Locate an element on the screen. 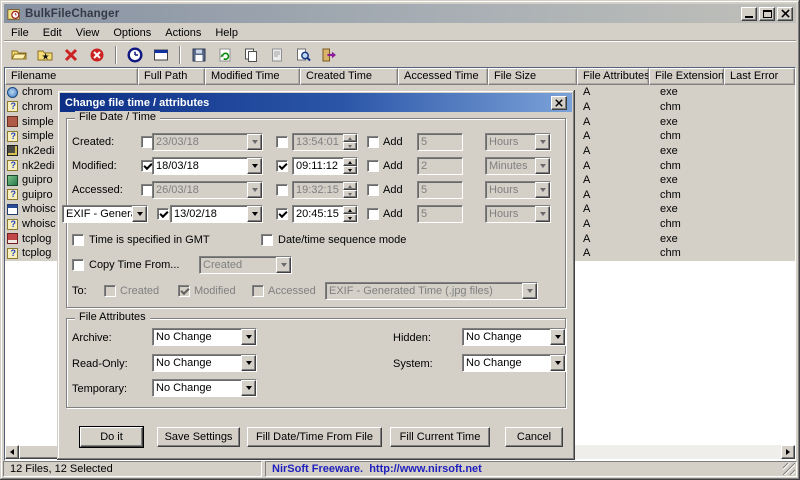 The image size is (800, 480). cancel-button: Cancel is located at coordinates (534, 437).